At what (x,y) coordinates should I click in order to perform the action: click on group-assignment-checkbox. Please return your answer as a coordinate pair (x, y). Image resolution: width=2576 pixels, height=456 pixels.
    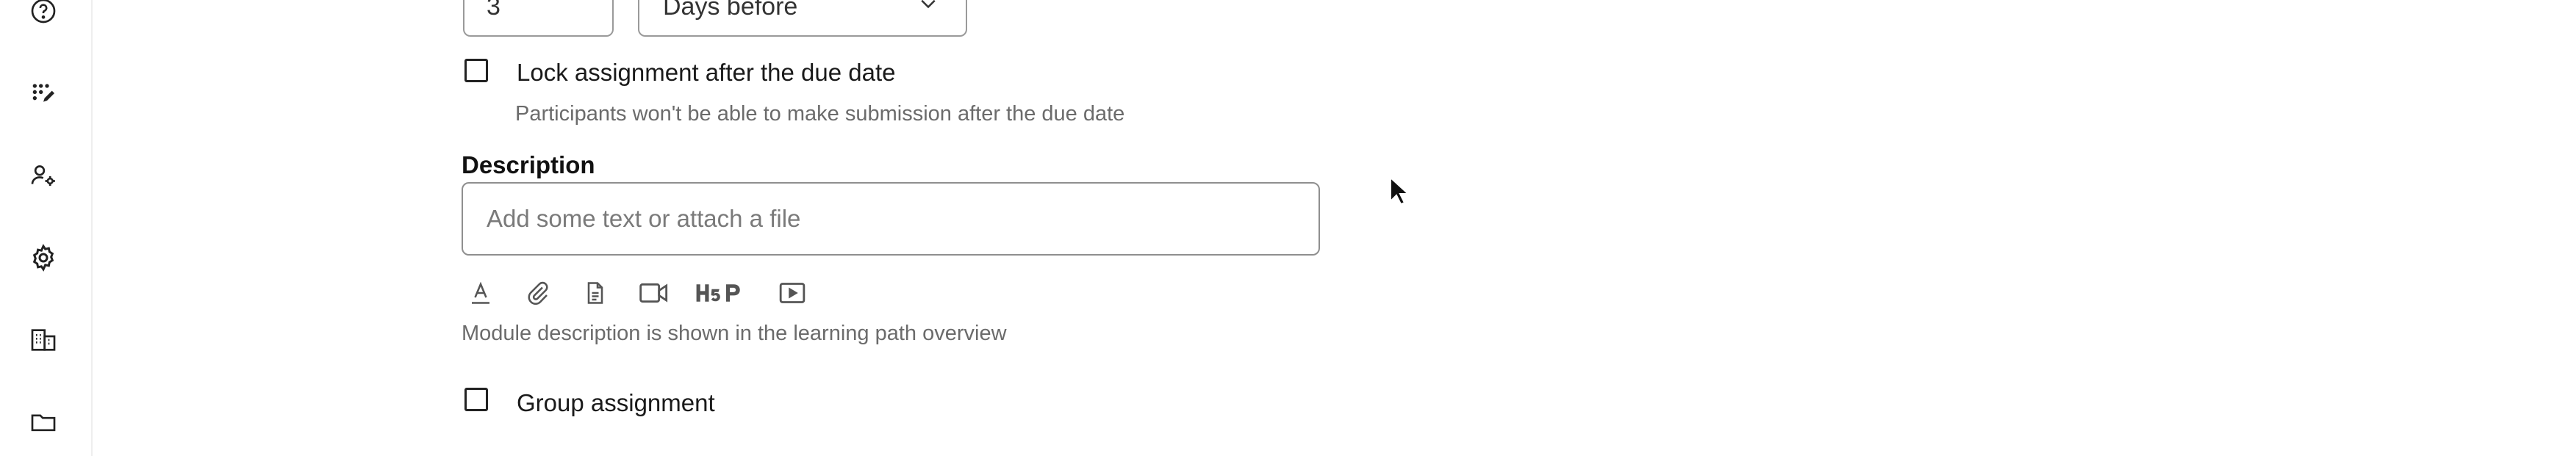
    Looking at the image, I should click on (476, 399).